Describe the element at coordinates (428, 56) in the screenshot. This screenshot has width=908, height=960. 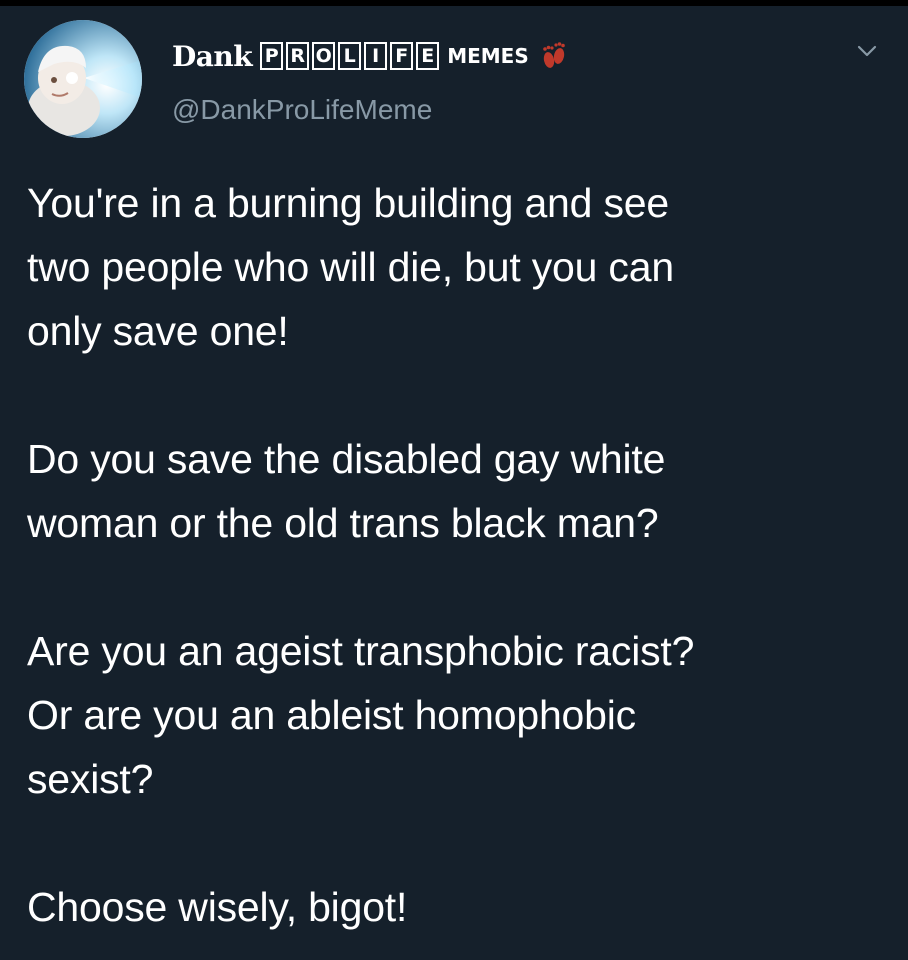
I see `boxed-letter: E` at that location.